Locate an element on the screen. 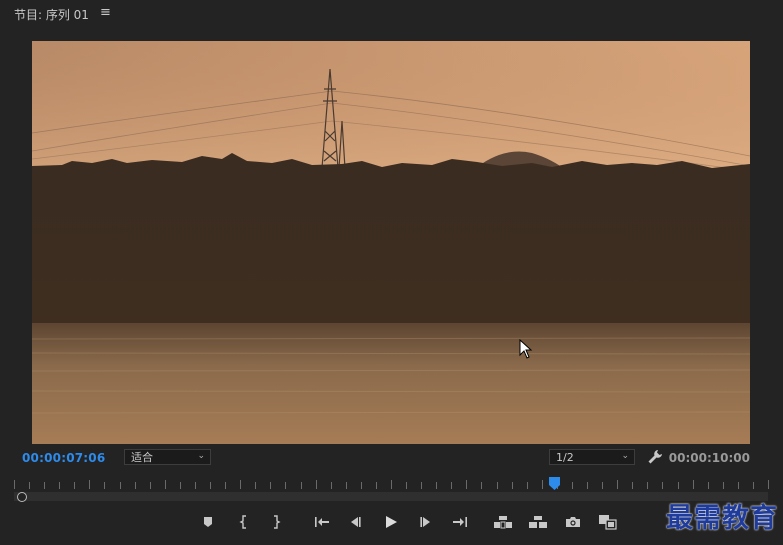 The height and width of the screenshot is (545, 783). lift-icon is located at coordinates (503, 522).